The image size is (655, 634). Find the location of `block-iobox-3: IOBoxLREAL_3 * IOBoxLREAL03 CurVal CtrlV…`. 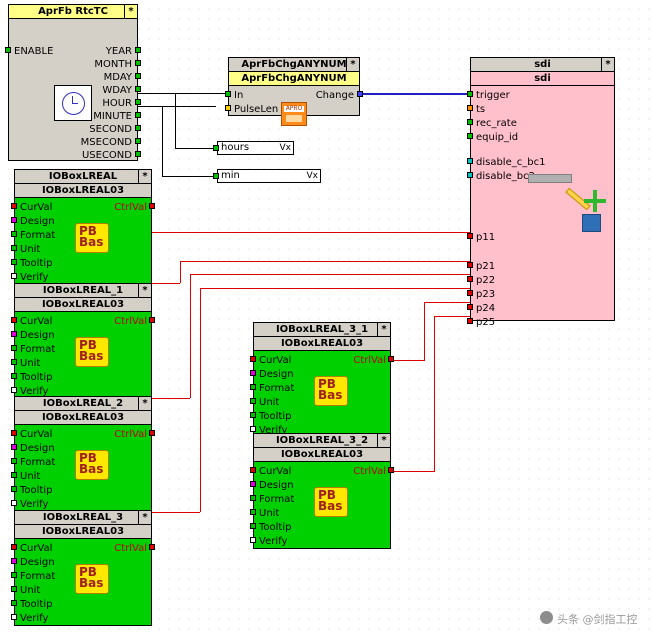

block-iobox-3: IOBoxLREAL_3 * IOBoxLREAL03 CurVal CtrlV… is located at coordinates (83, 568).